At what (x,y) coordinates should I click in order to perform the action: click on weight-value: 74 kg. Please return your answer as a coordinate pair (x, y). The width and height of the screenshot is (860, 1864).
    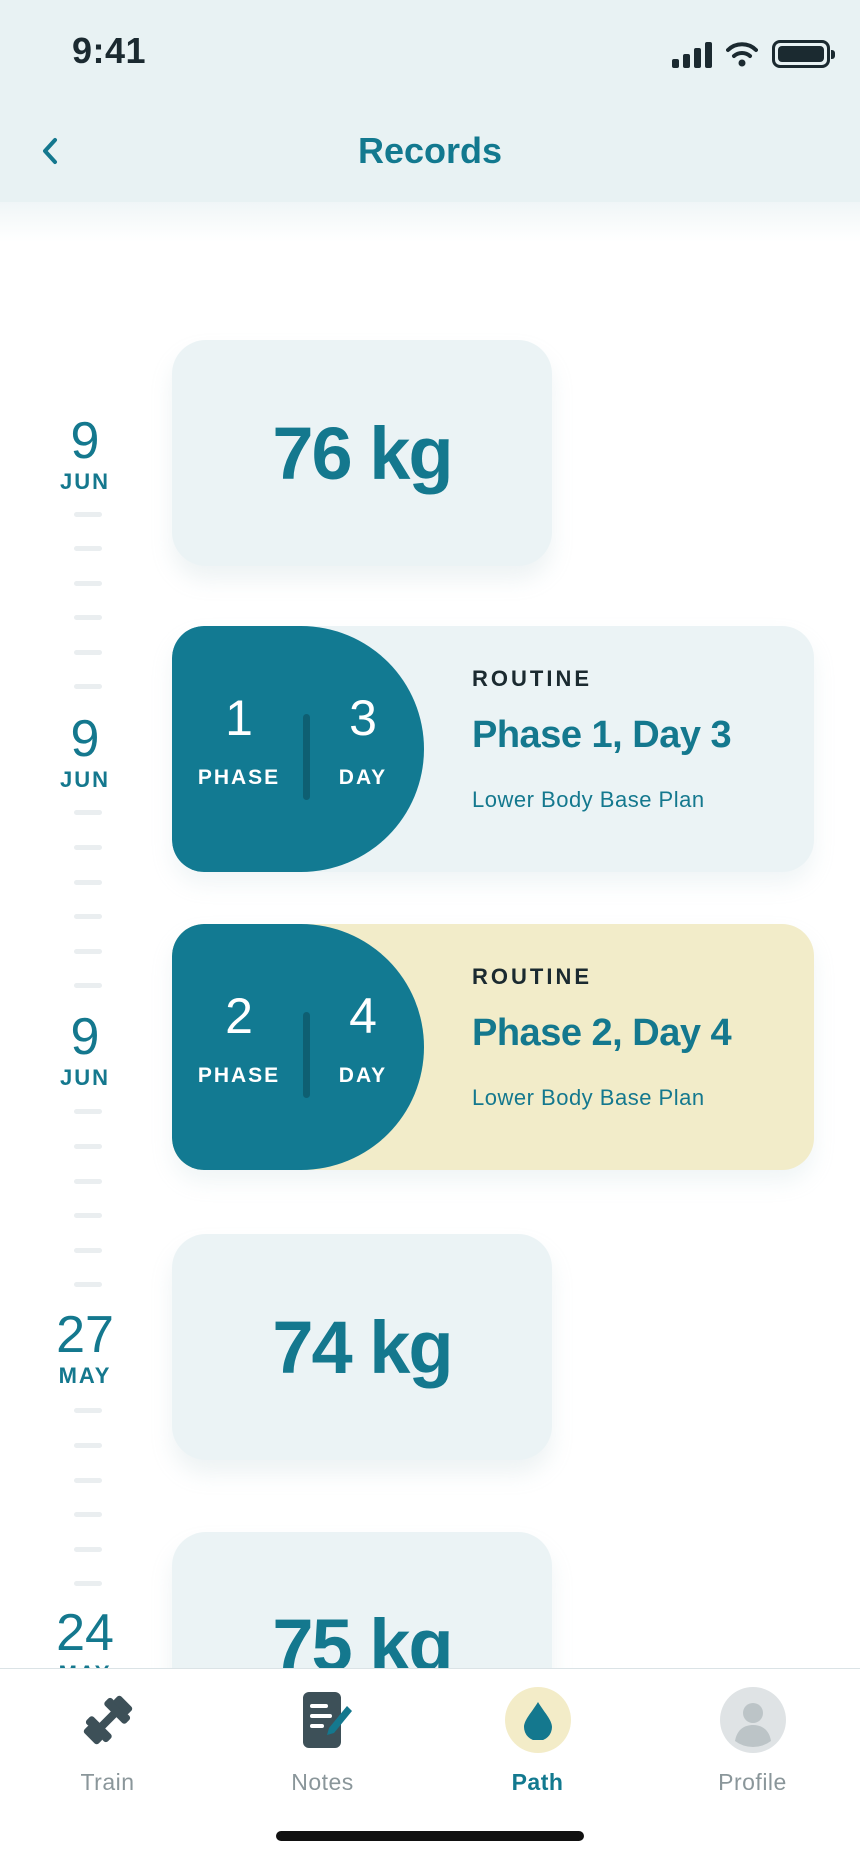
    Looking at the image, I should click on (362, 1347).